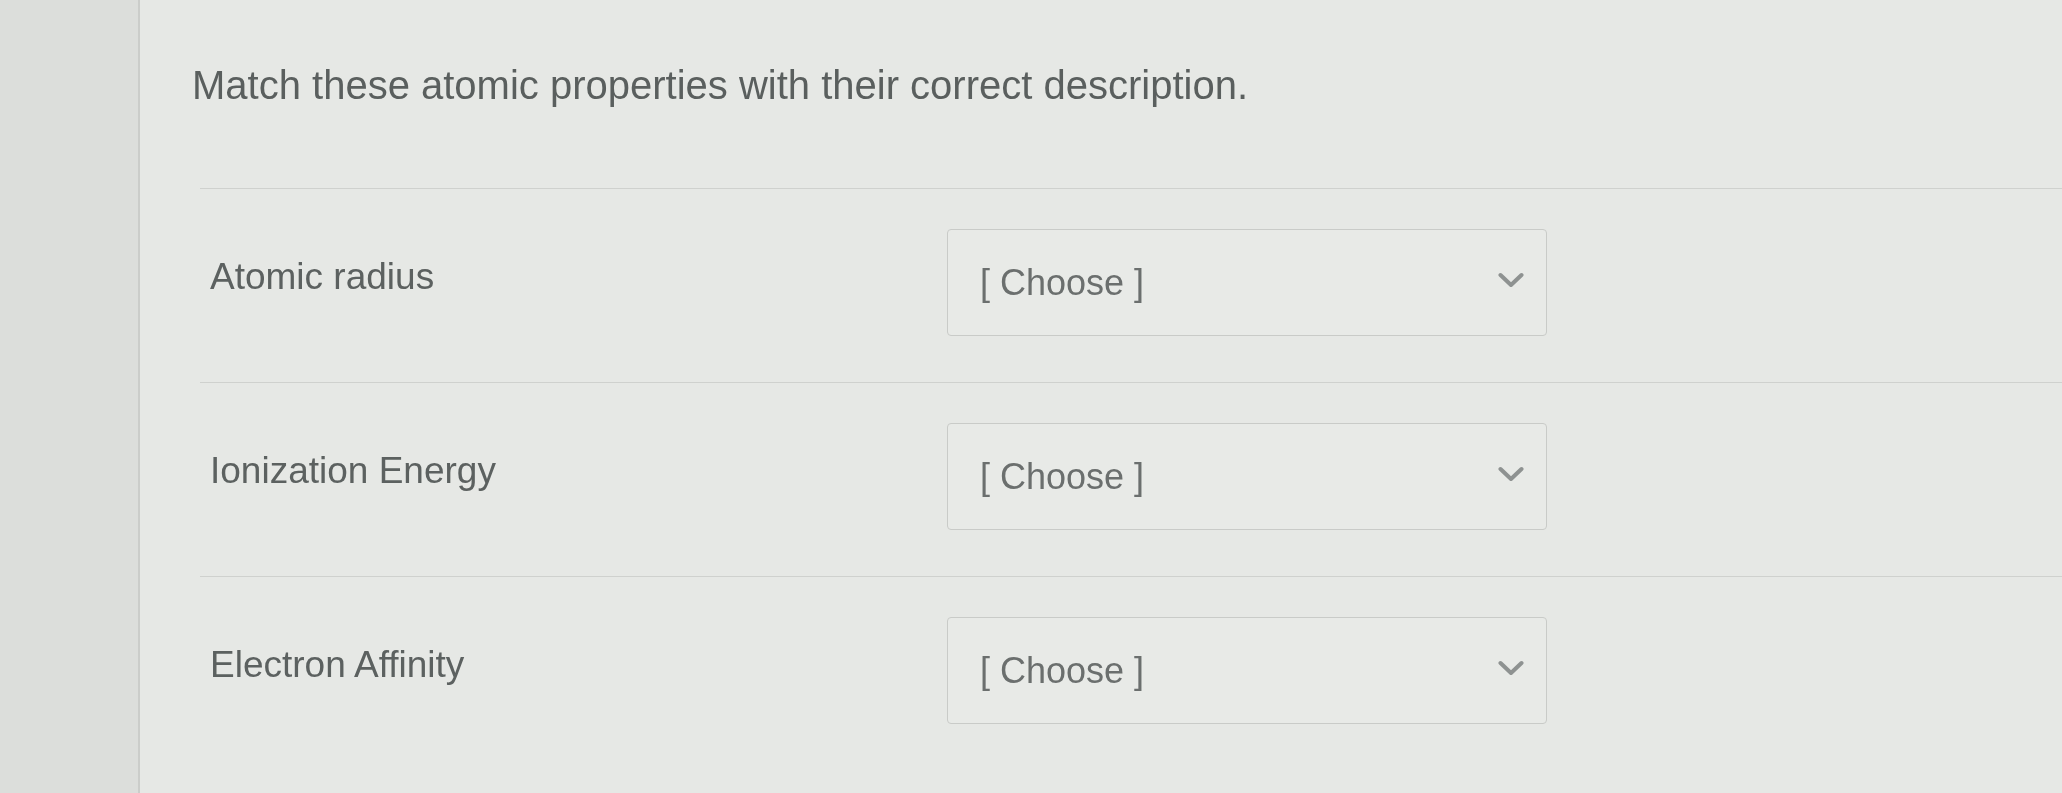 This screenshot has height=793, width=2062. Describe the element at coordinates (337, 665) in the screenshot. I see `property-label: Electron Affinity` at that location.